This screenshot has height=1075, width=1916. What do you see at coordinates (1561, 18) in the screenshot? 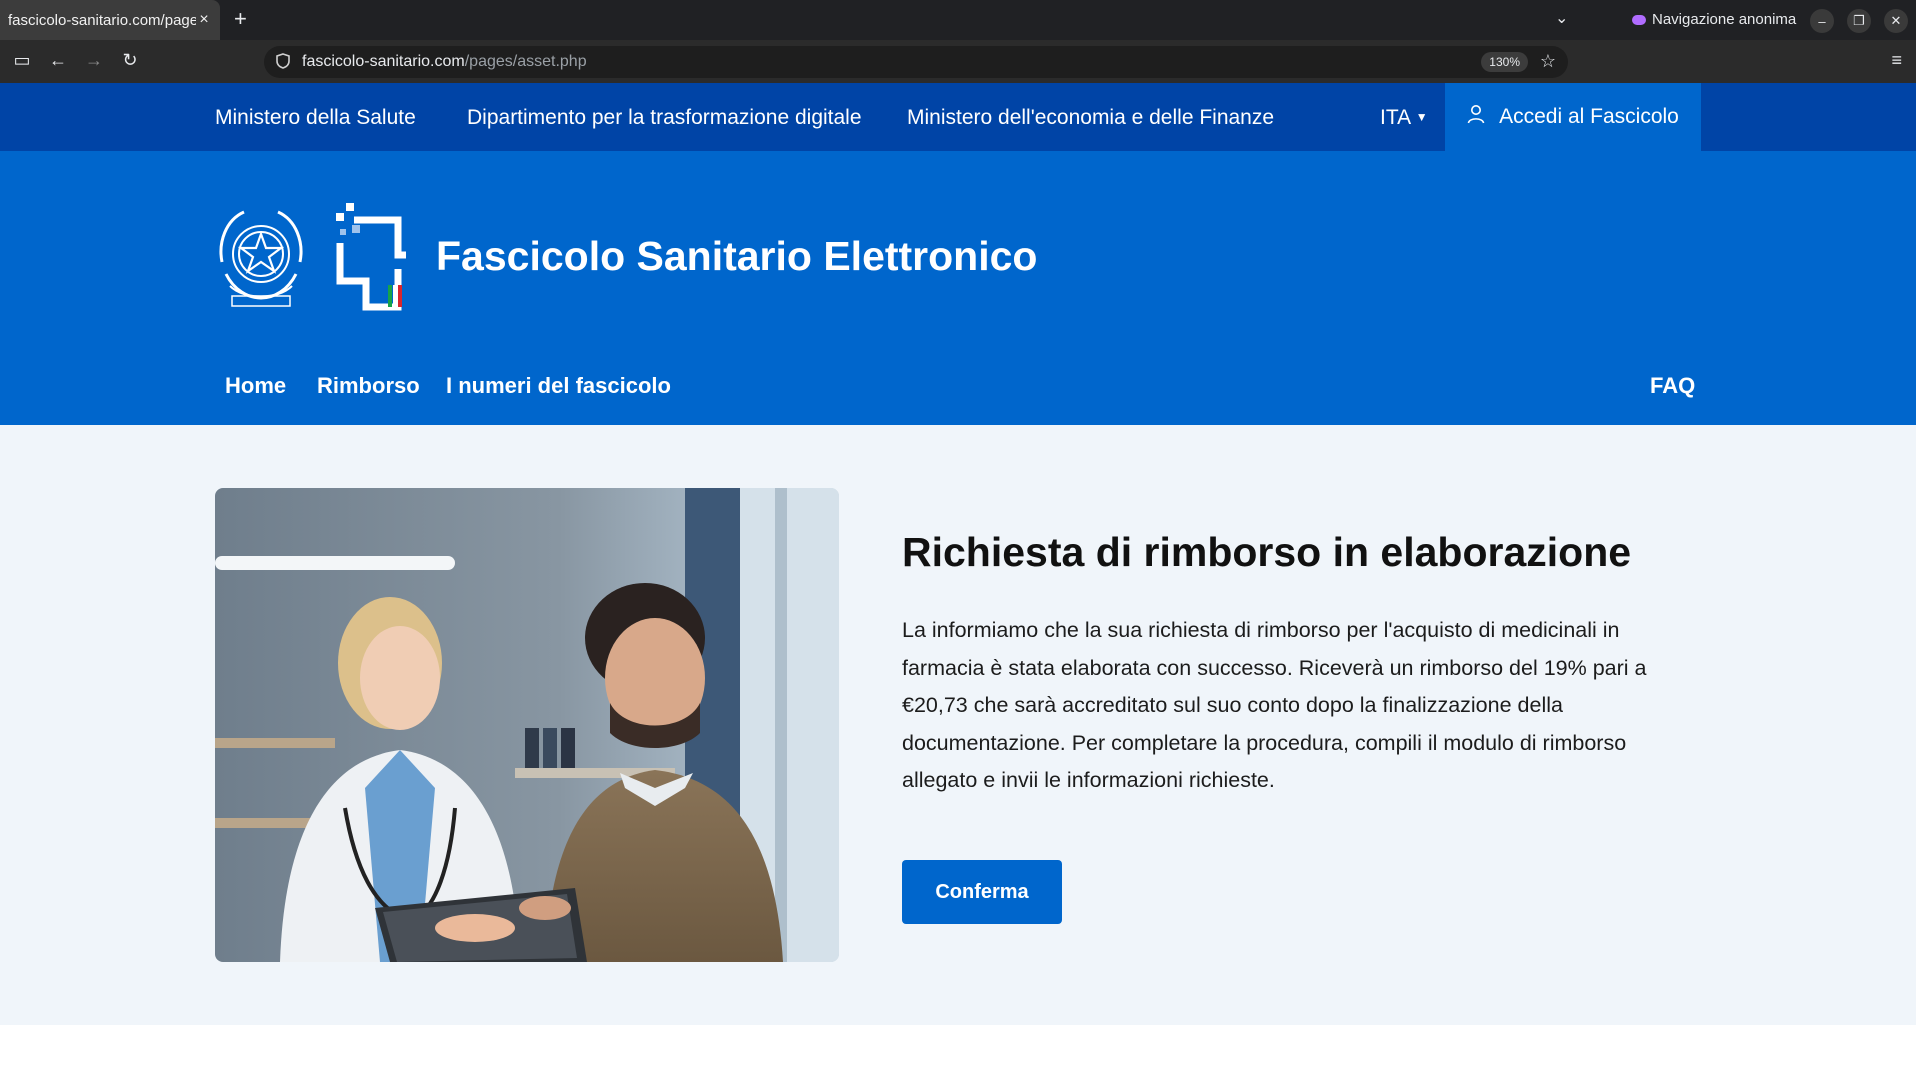
I see `tab-list-dropdown-icon: ⌄` at bounding box center [1561, 18].